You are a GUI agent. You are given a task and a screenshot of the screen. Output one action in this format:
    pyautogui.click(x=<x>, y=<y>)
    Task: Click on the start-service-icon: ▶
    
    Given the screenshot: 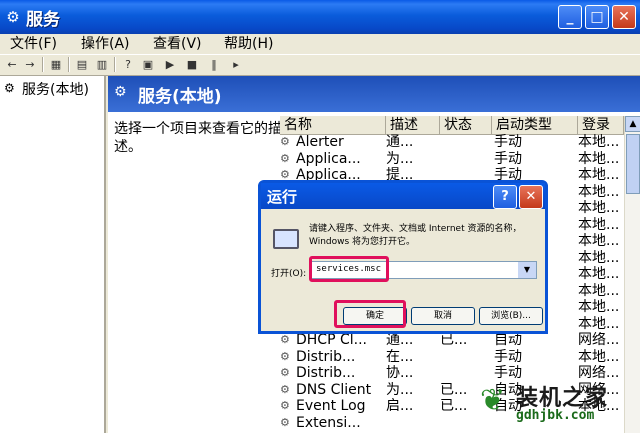 What is the action you would take?
    pyautogui.click(x=170, y=64)
    